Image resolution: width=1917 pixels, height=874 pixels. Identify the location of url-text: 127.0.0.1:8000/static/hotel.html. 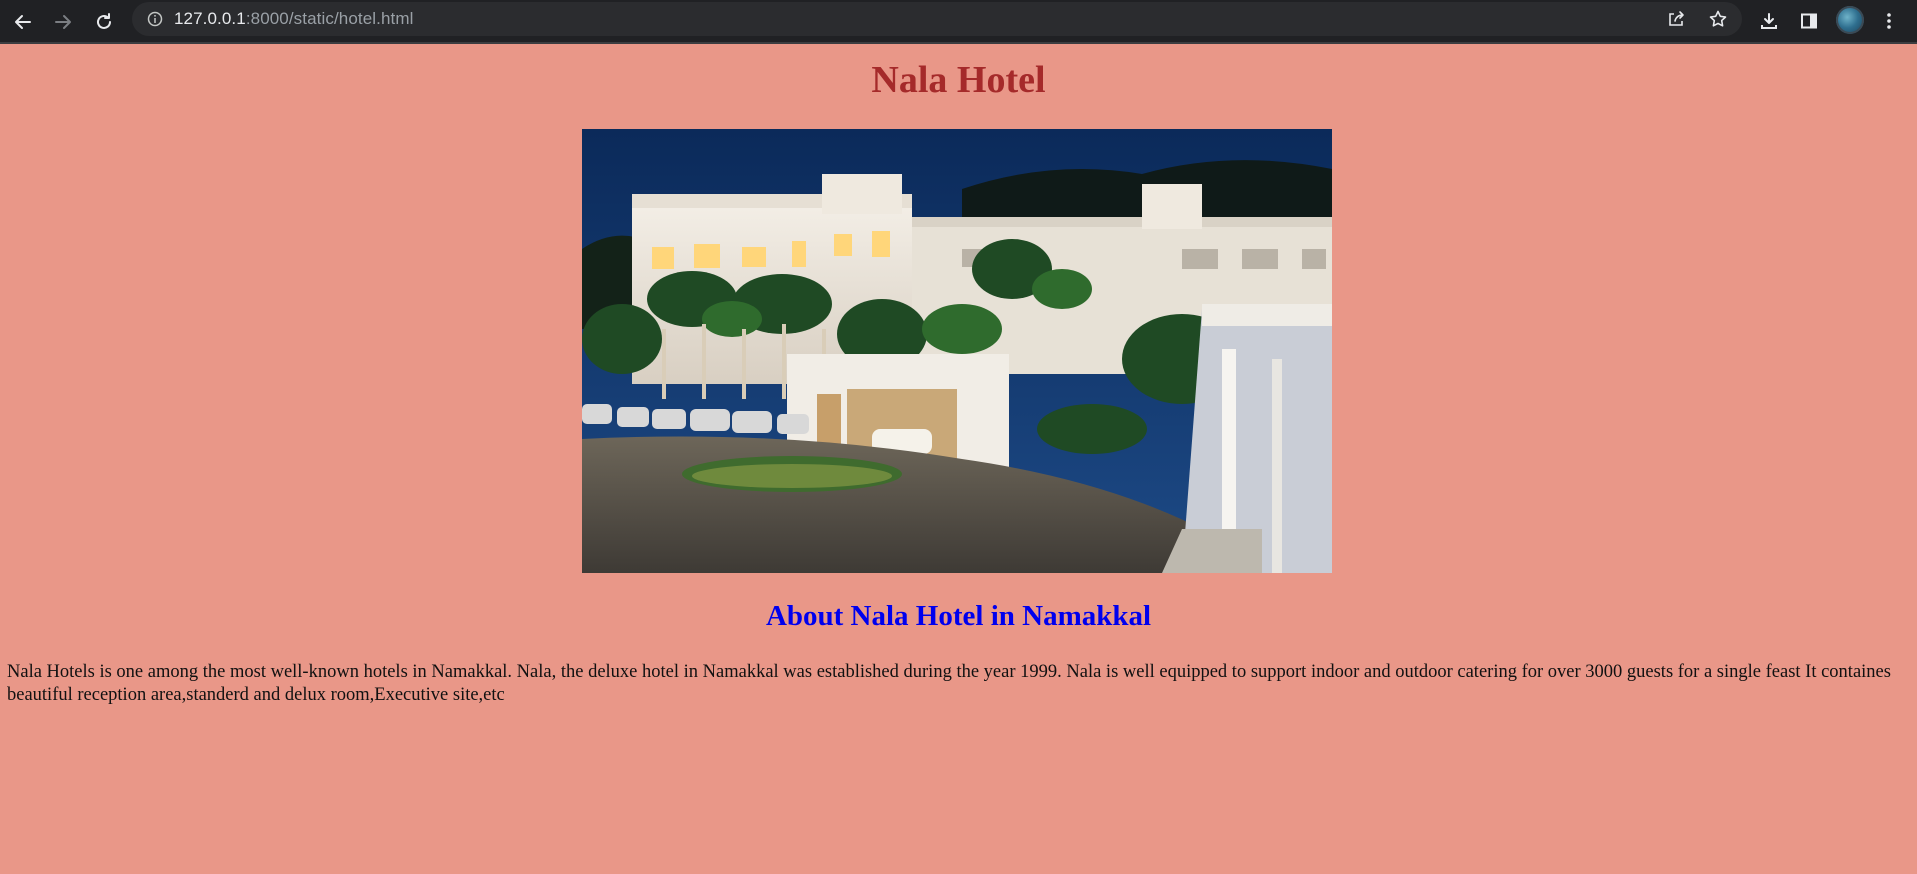
(293, 19).